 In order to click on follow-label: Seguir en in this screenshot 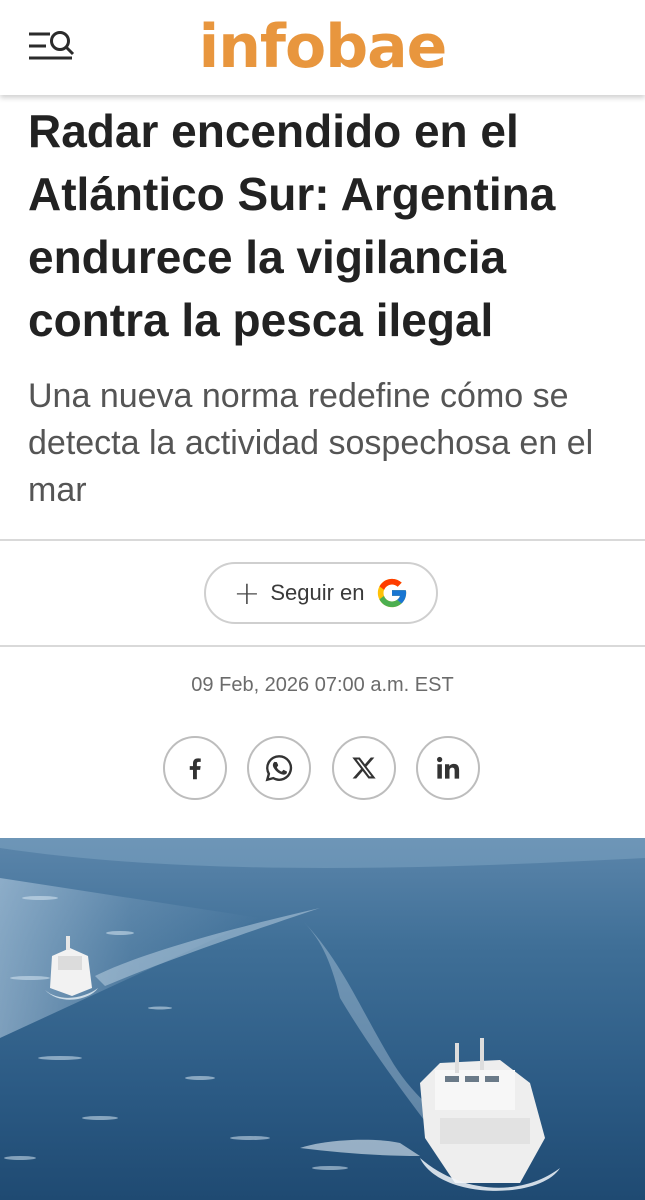, I will do `click(317, 592)`.